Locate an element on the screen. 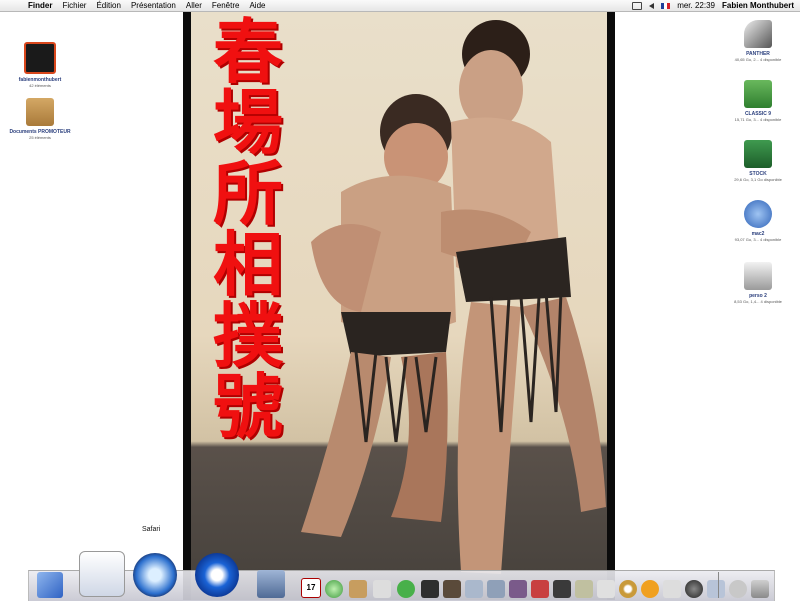  preview-dock-icon is located at coordinates (102, 574).